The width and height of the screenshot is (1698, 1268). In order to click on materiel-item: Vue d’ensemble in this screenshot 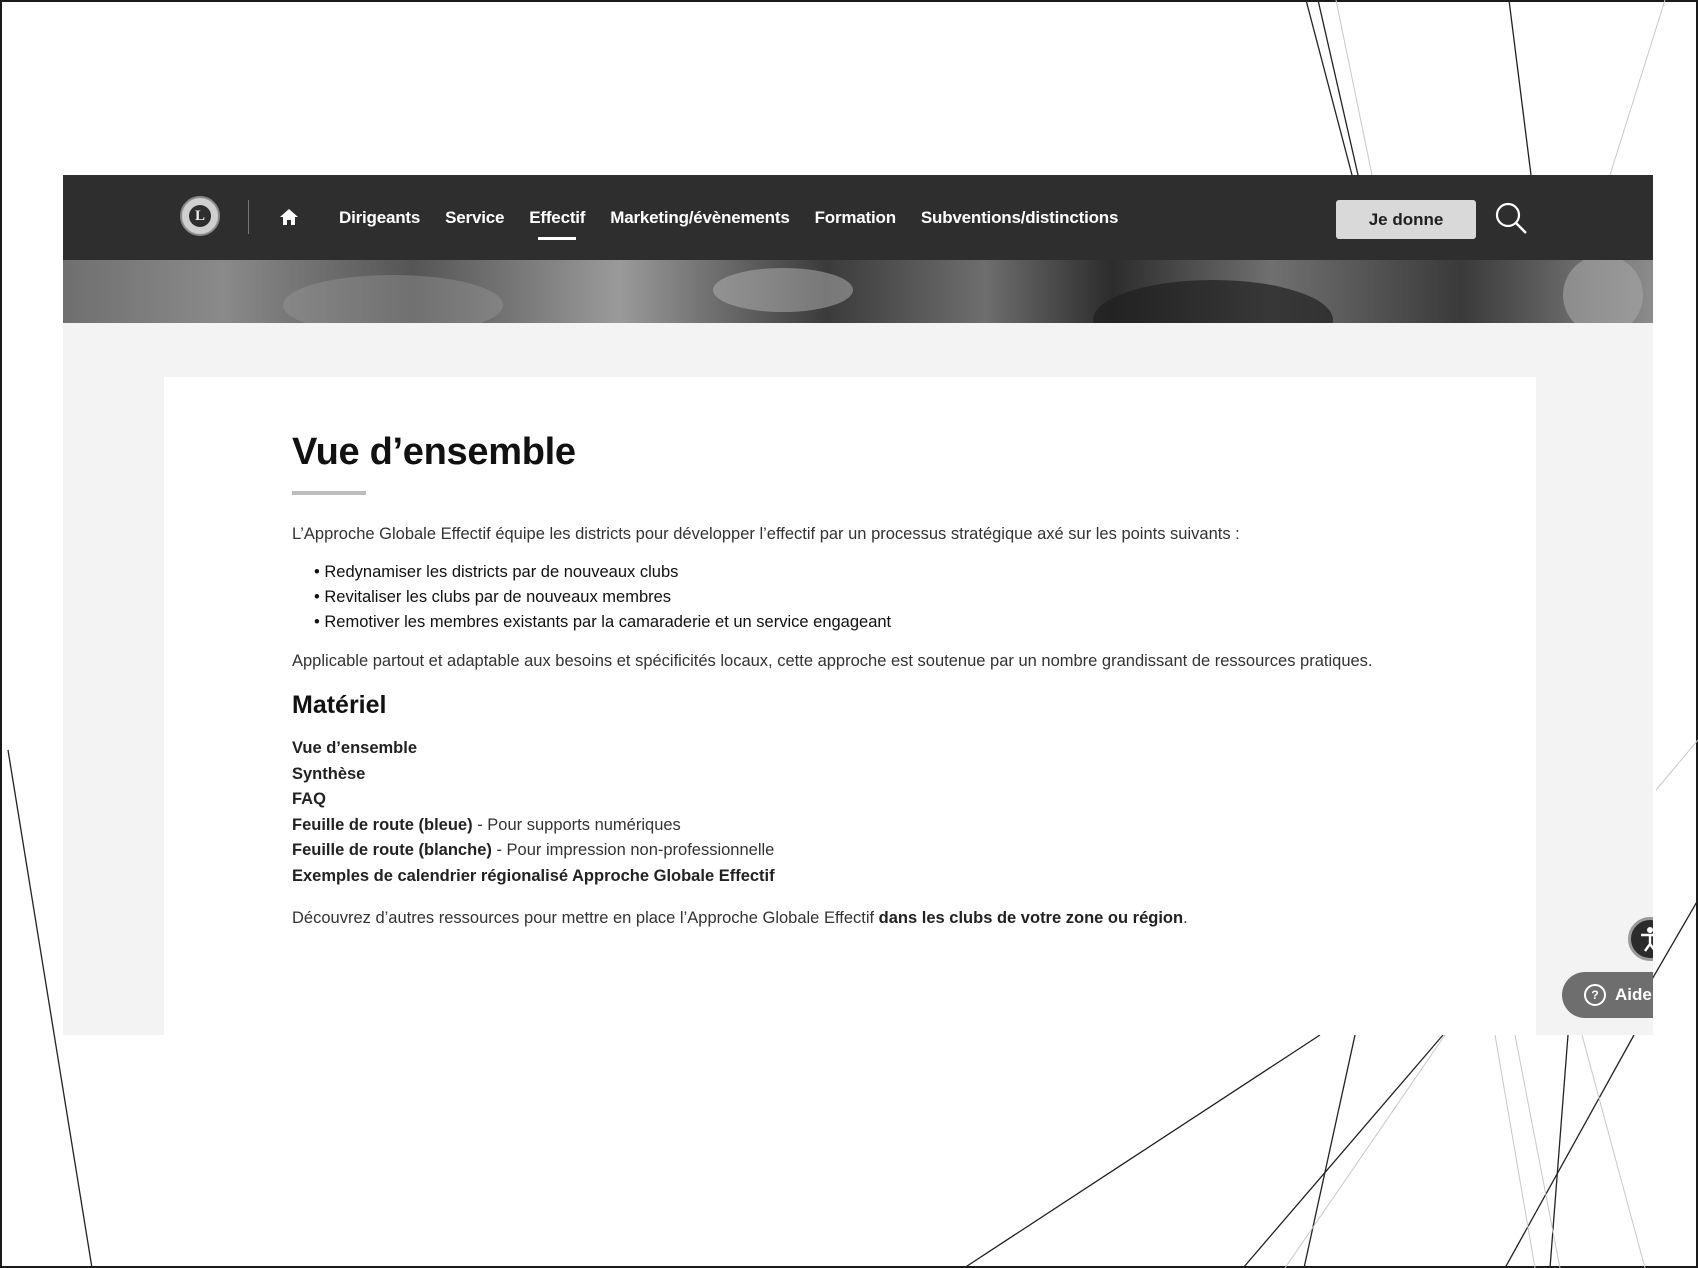, I will do `click(862, 749)`.